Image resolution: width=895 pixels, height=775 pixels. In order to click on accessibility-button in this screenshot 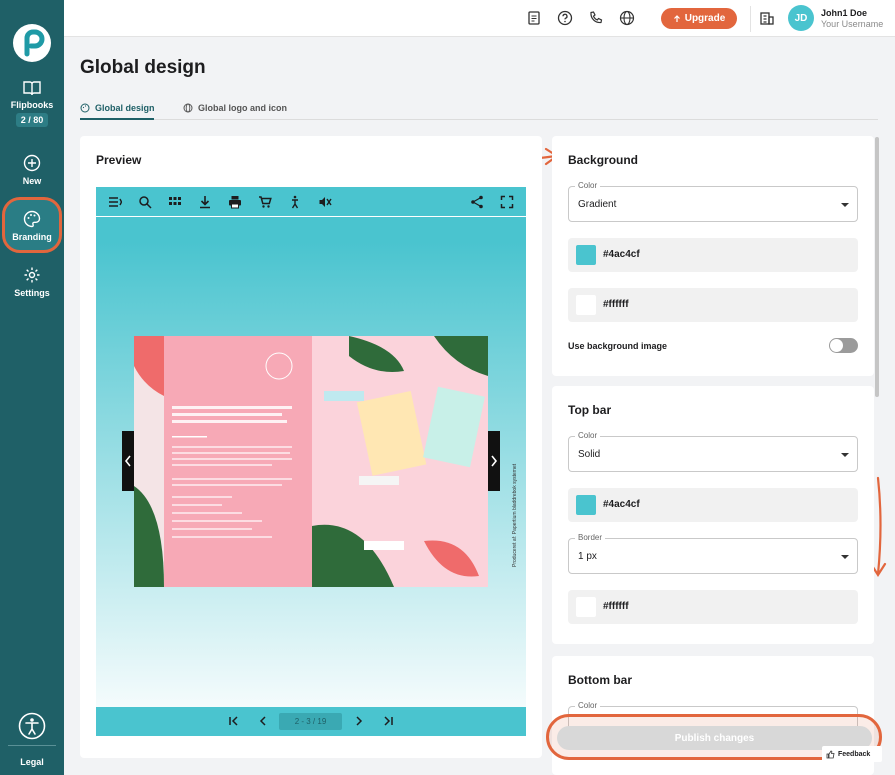, I will do `click(32, 726)`.